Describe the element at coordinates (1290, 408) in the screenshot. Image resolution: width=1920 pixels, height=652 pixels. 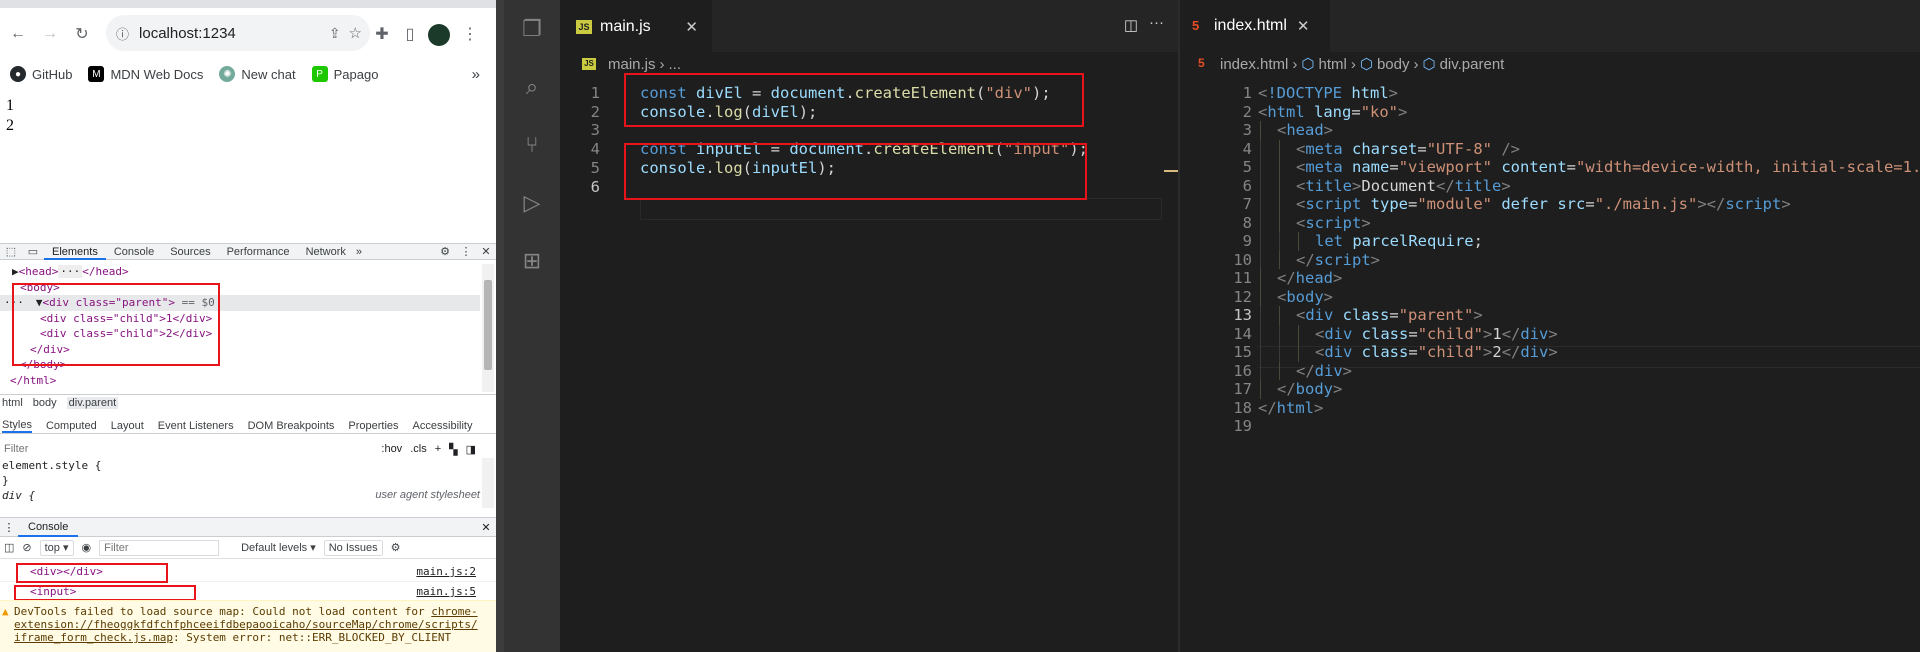
I see `code-line: </html>` at that location.